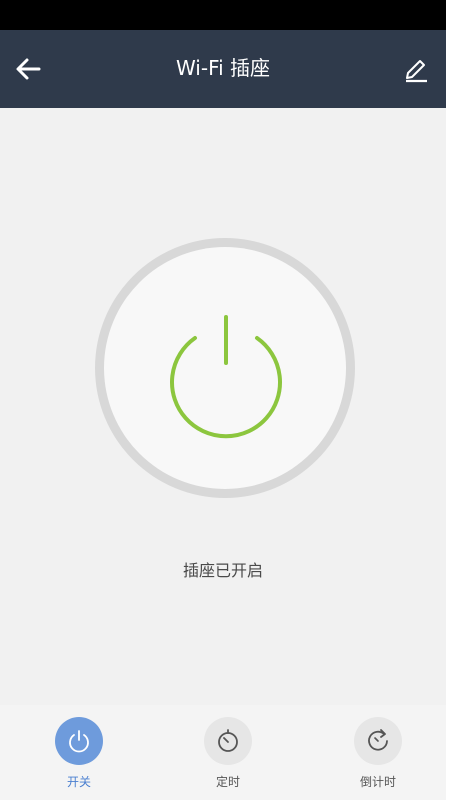 This screenshot has width=450, height=800. What do you see at coordinates (223, 15) in the screenshot?
I see `status-bar` at bounding box center [223, 15].